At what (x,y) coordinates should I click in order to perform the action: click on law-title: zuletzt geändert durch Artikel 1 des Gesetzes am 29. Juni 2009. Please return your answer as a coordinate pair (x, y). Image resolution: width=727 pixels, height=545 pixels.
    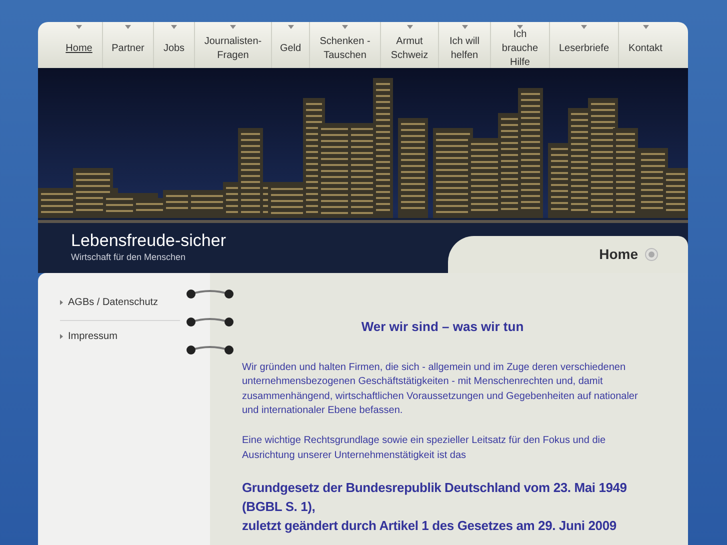
    Looking at the image, I should click on (430, 526).